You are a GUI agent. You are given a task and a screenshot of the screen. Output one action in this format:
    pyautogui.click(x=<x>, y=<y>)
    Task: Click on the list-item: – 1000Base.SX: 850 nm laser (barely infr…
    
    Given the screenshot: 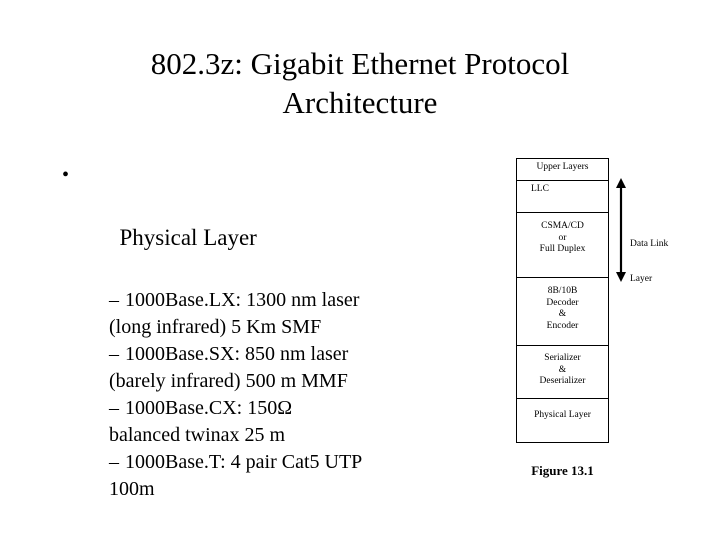 What is the action you would take?
    pyautogui.click(x=276, y=368)
    